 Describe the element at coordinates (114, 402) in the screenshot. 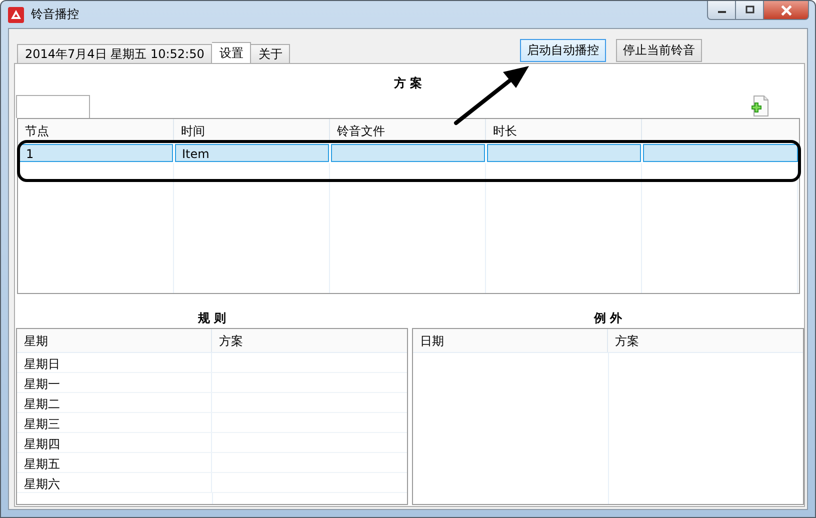

I see `table-cell: 星期二` at that location.